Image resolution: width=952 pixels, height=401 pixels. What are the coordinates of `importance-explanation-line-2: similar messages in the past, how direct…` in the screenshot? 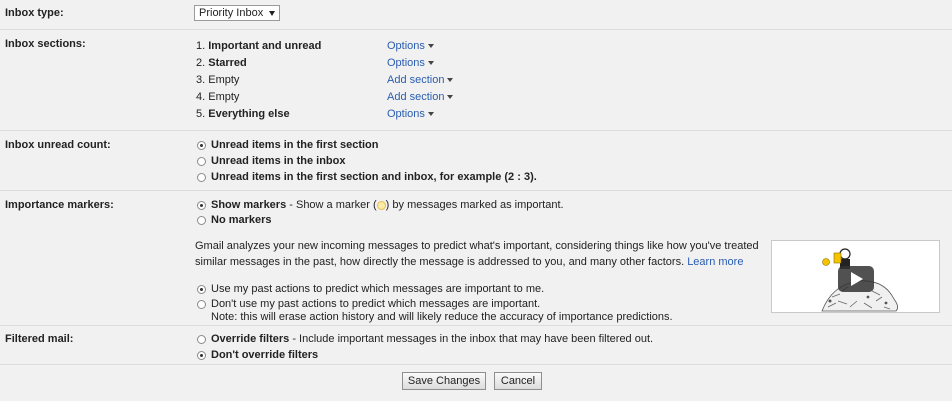 It's located at (469, 262).